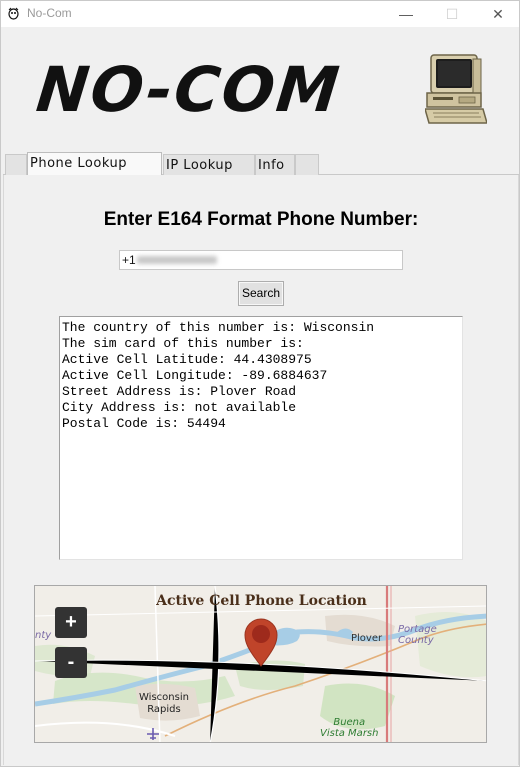 This screenshot has height=767, width=520. I want to click on search-button: Search, so click(261, 293).